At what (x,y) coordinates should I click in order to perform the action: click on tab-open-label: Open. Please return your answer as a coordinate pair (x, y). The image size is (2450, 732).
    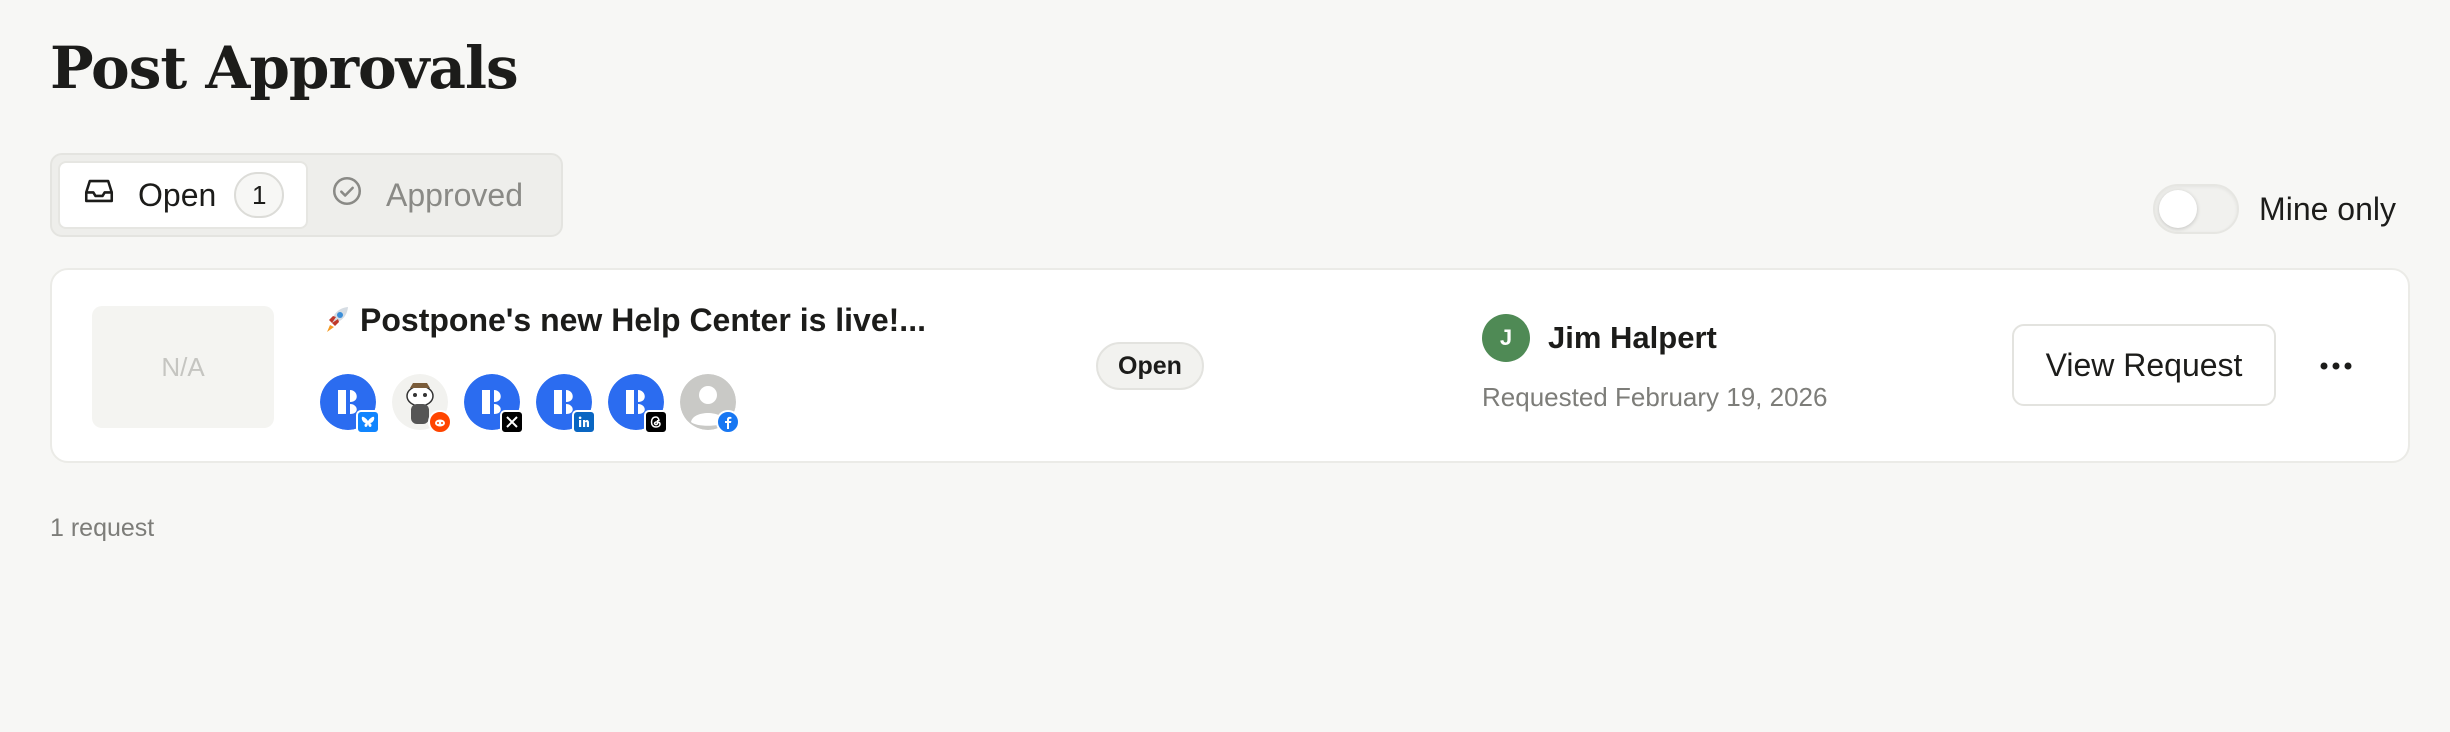
    Looking at the image, I should click on (177, 194).